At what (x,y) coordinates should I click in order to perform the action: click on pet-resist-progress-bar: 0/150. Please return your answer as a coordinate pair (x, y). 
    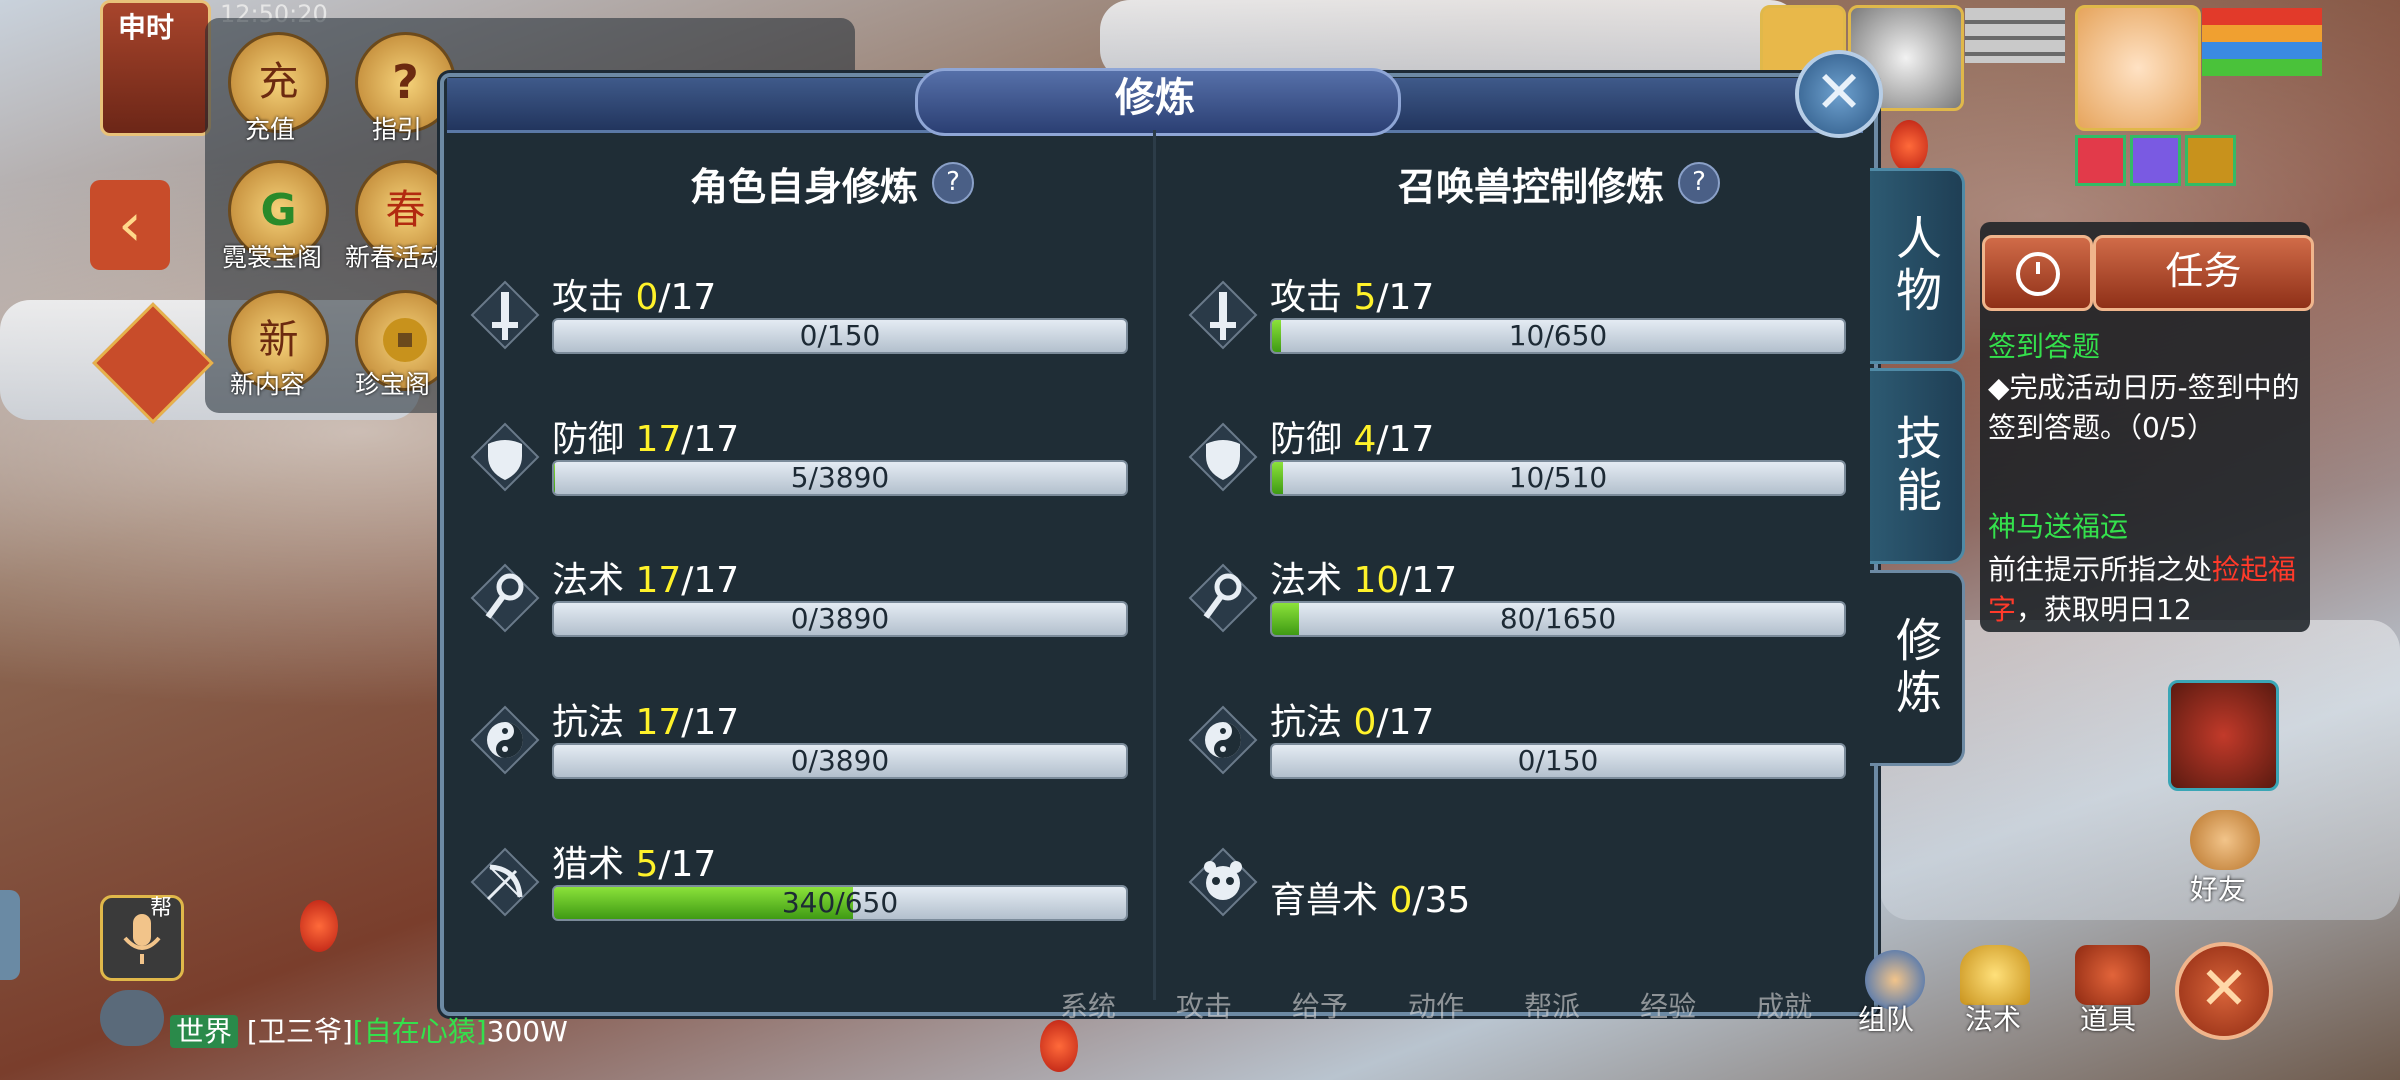
    Looking at the image, I should click on (1558, 761).